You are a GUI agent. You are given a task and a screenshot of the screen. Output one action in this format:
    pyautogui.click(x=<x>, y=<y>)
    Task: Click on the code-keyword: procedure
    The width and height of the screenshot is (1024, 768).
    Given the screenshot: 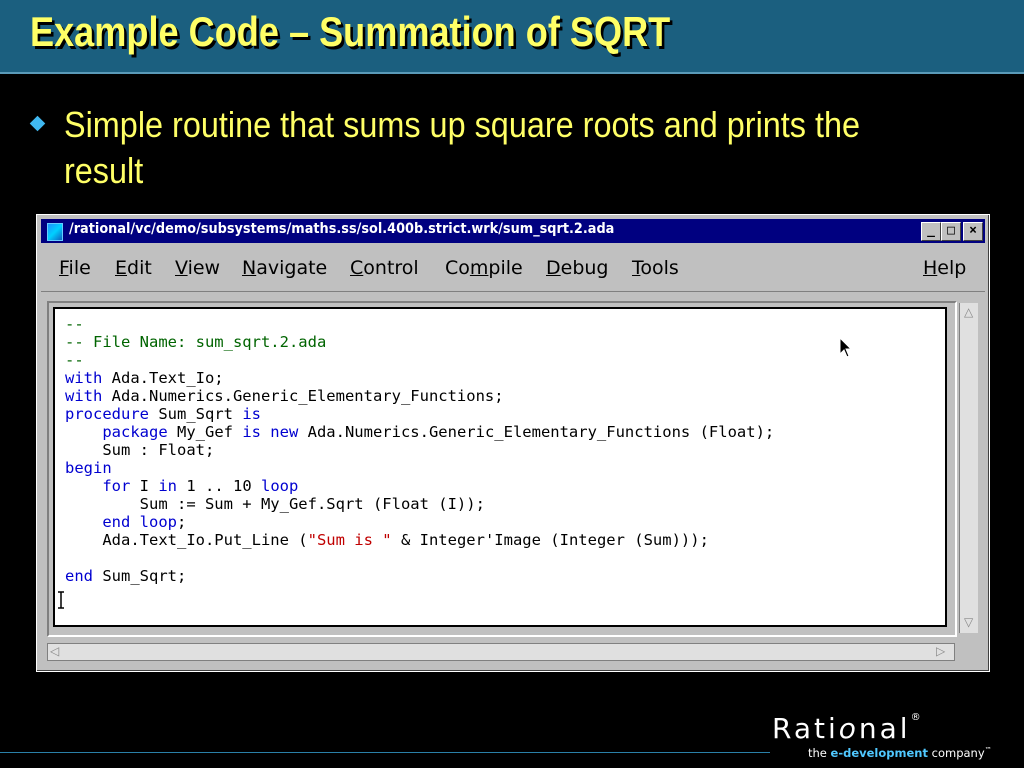 What is the action you would take?
    pyautogui.click(x=107, y=414)
    